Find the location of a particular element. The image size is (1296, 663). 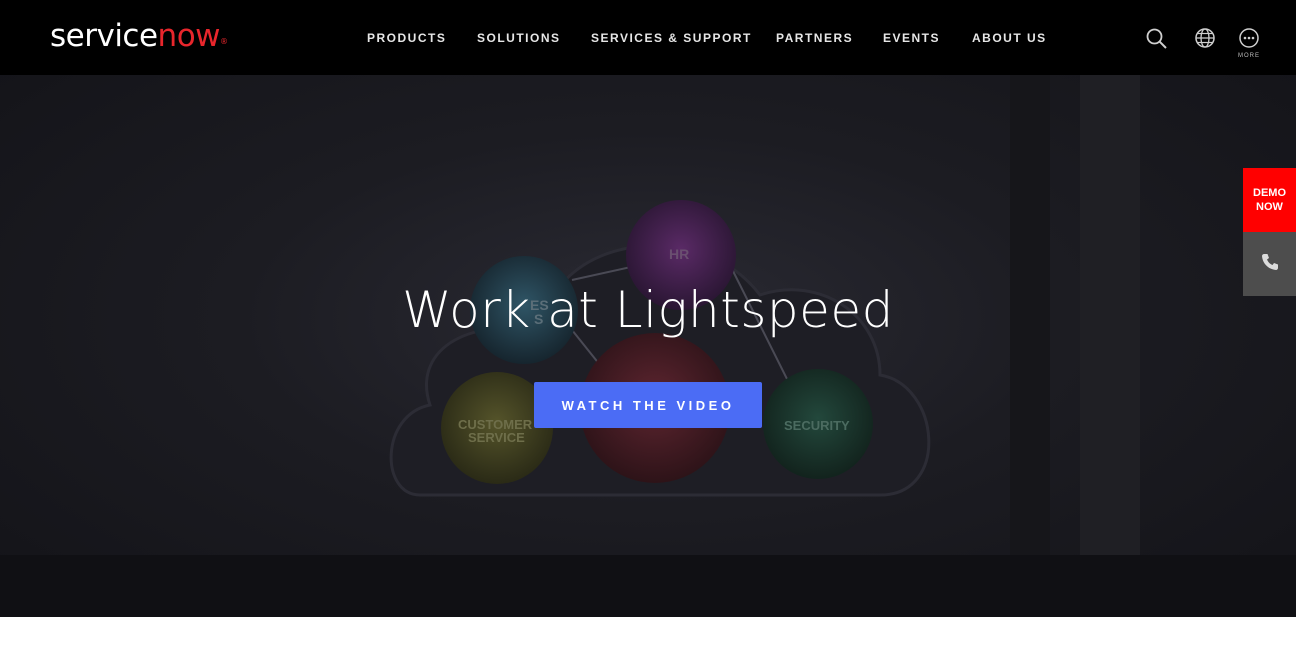

demo-now-tab: DEMO NOW is located at coordinates (1269, 200).